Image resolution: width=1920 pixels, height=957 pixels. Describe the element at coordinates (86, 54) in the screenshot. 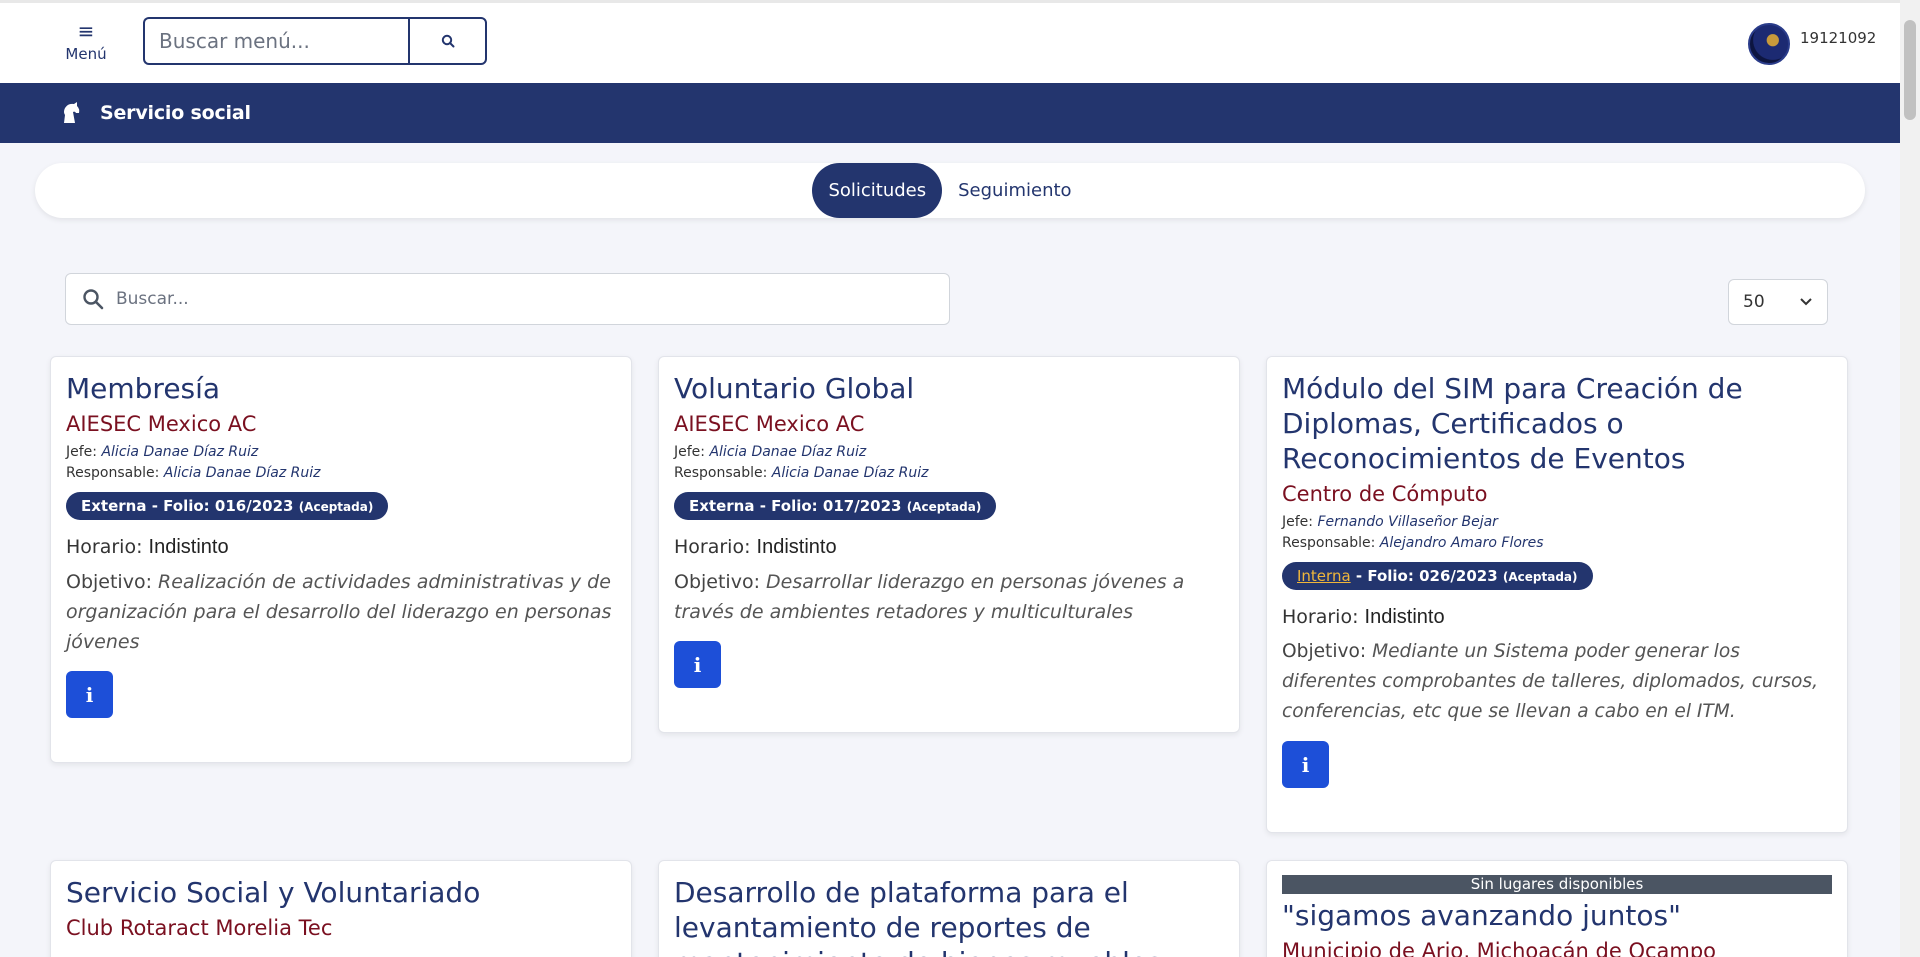

I see `menu-label: Menú` at that location.